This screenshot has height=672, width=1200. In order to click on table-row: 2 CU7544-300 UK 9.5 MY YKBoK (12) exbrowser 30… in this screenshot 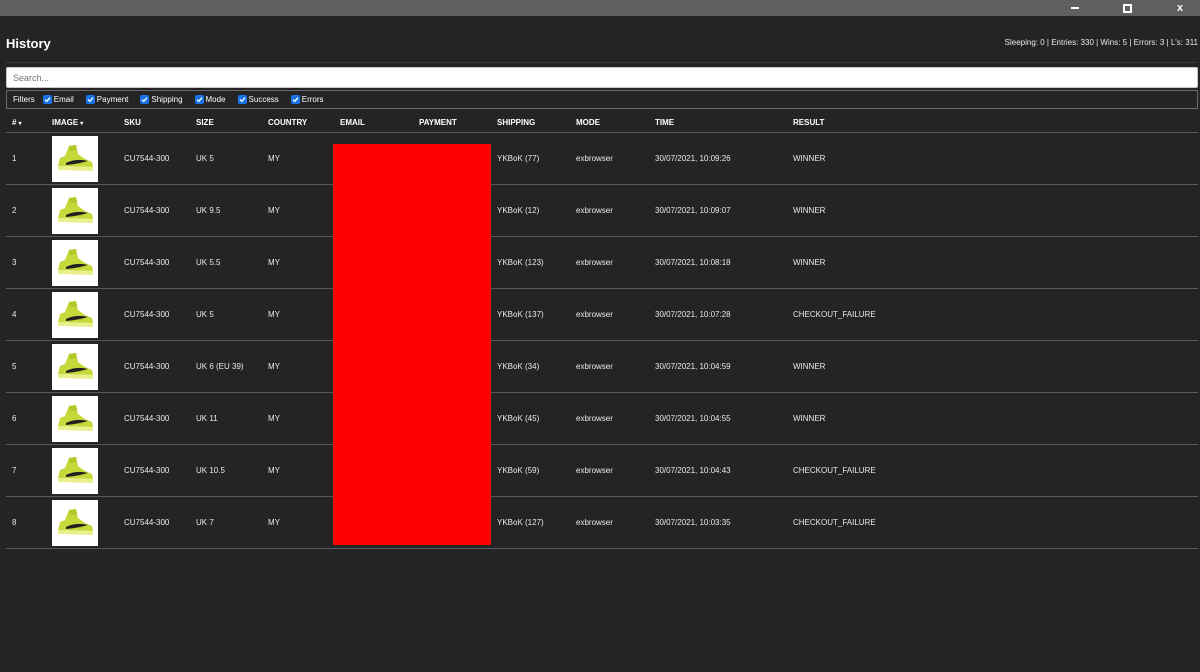, I will do `click(602, 210)`.